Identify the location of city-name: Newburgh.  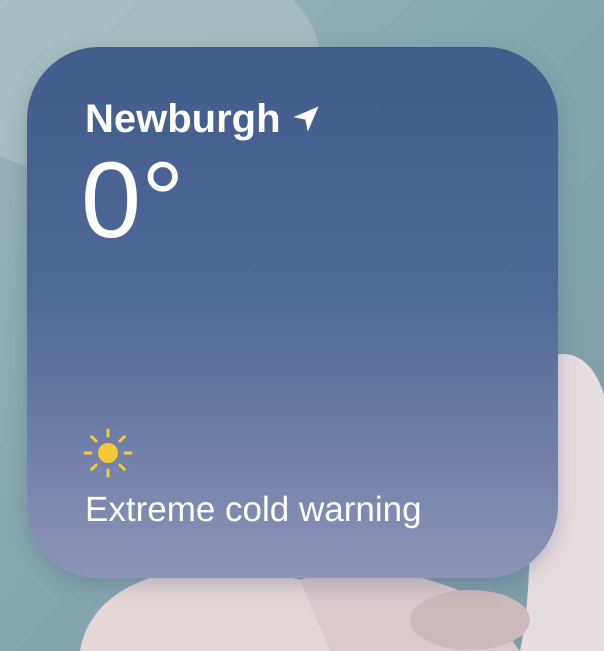
(183, 119).